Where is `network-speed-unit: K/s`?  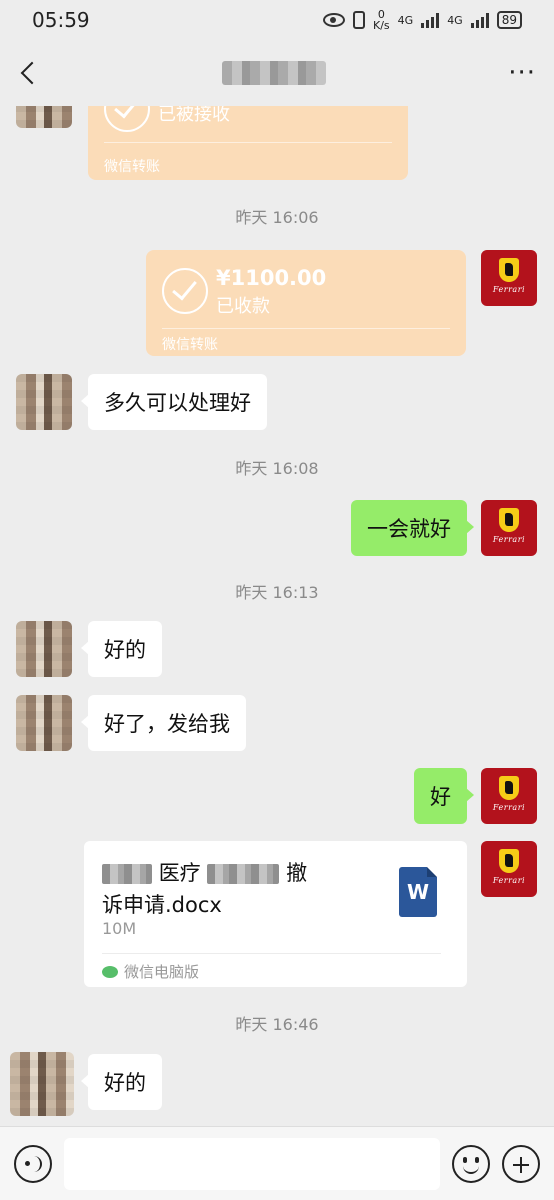 network-speed-unit: K/s is located at coordinates (381, 25).